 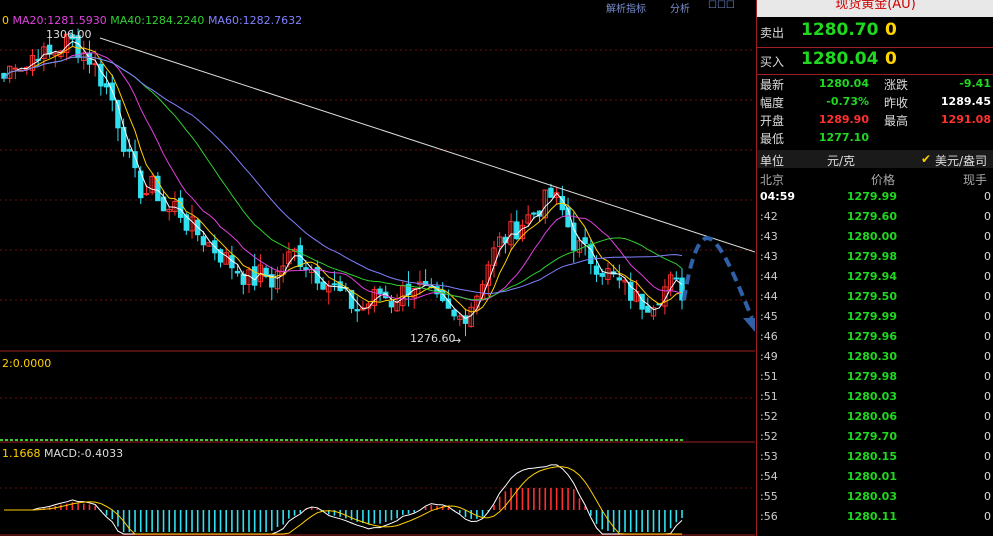 I want to click on pct-value: -0.73%, so click(x=847, y=101).